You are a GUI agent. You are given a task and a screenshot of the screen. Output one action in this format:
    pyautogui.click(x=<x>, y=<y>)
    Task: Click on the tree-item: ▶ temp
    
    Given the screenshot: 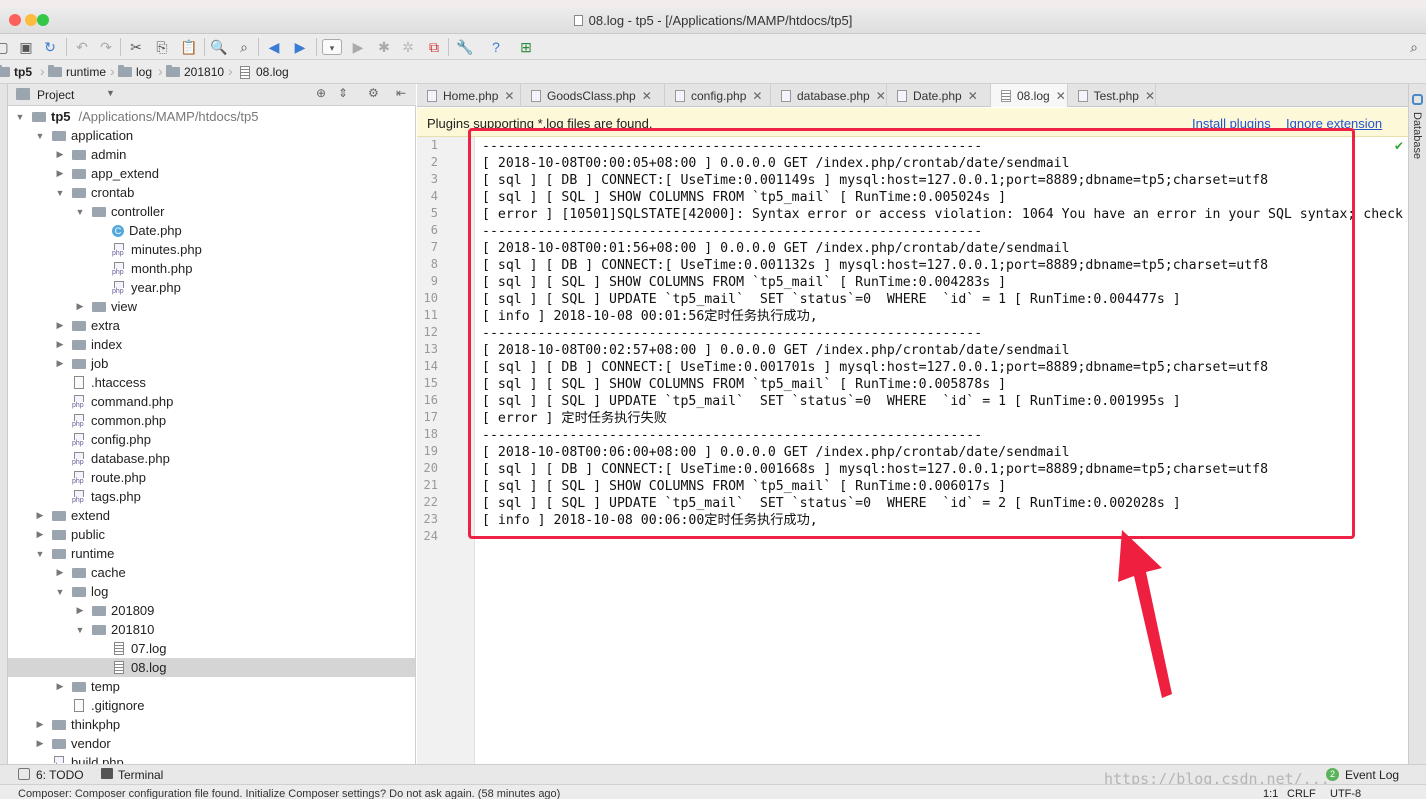 What is the action you would take?
    pyautogui.click(x=211, y=686)
    